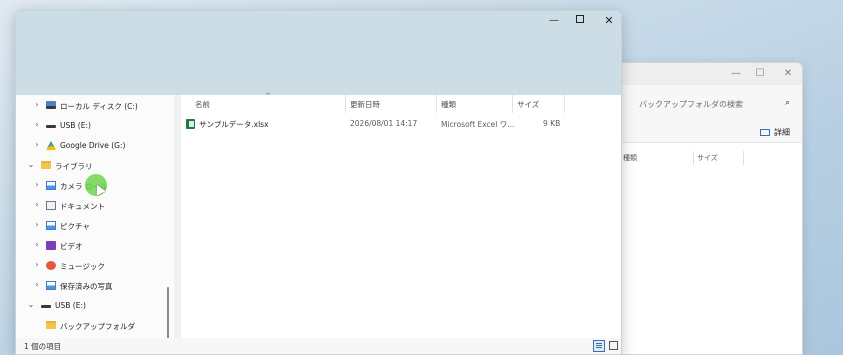 The width and height of the screenshot is (843, 355). Describe the element at coordinates (736, 74) in the screenshot. I see `minimize-icon: —` at that location.